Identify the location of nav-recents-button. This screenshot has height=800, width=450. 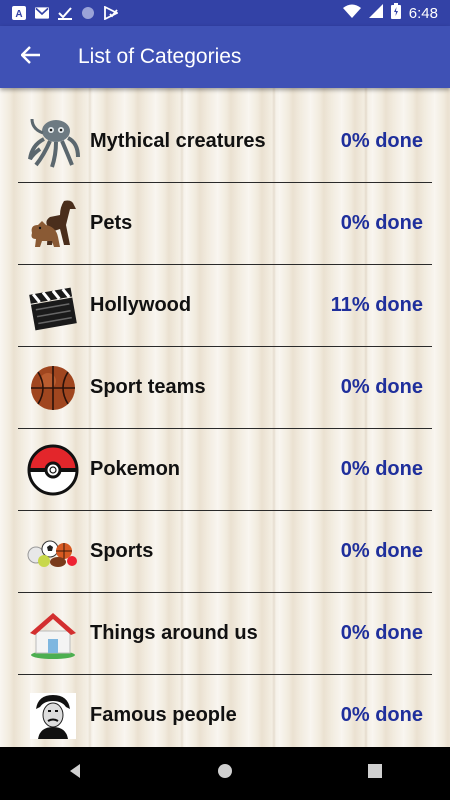
(375, 773).